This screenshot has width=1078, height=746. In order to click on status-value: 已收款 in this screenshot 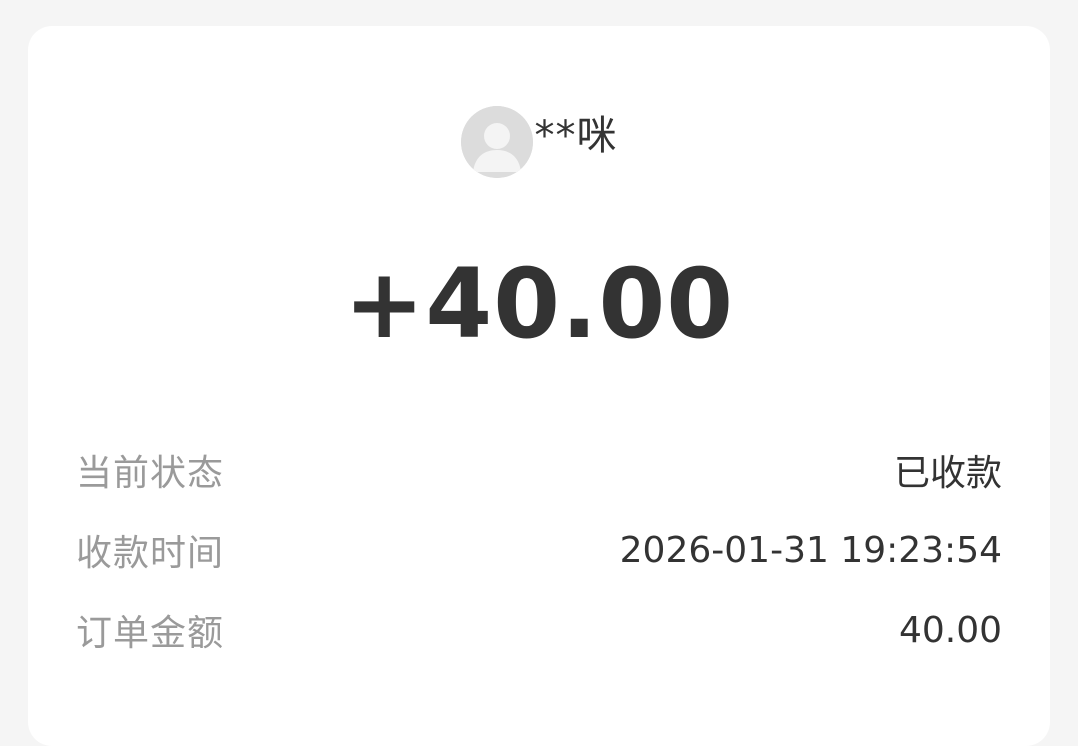, I will do `click(947, 473)`.